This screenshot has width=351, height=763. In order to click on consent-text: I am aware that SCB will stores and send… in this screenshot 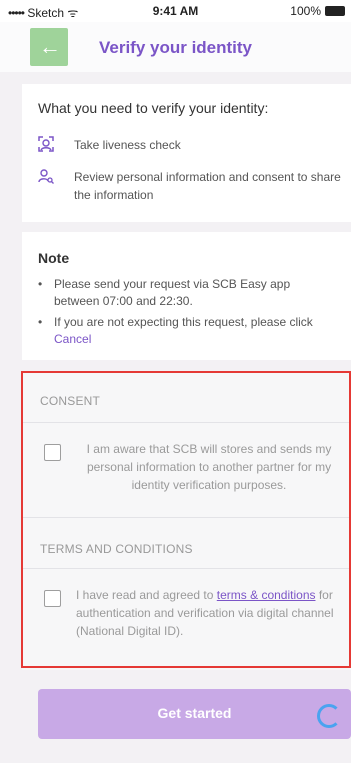, I will do `click(209, 467)`.